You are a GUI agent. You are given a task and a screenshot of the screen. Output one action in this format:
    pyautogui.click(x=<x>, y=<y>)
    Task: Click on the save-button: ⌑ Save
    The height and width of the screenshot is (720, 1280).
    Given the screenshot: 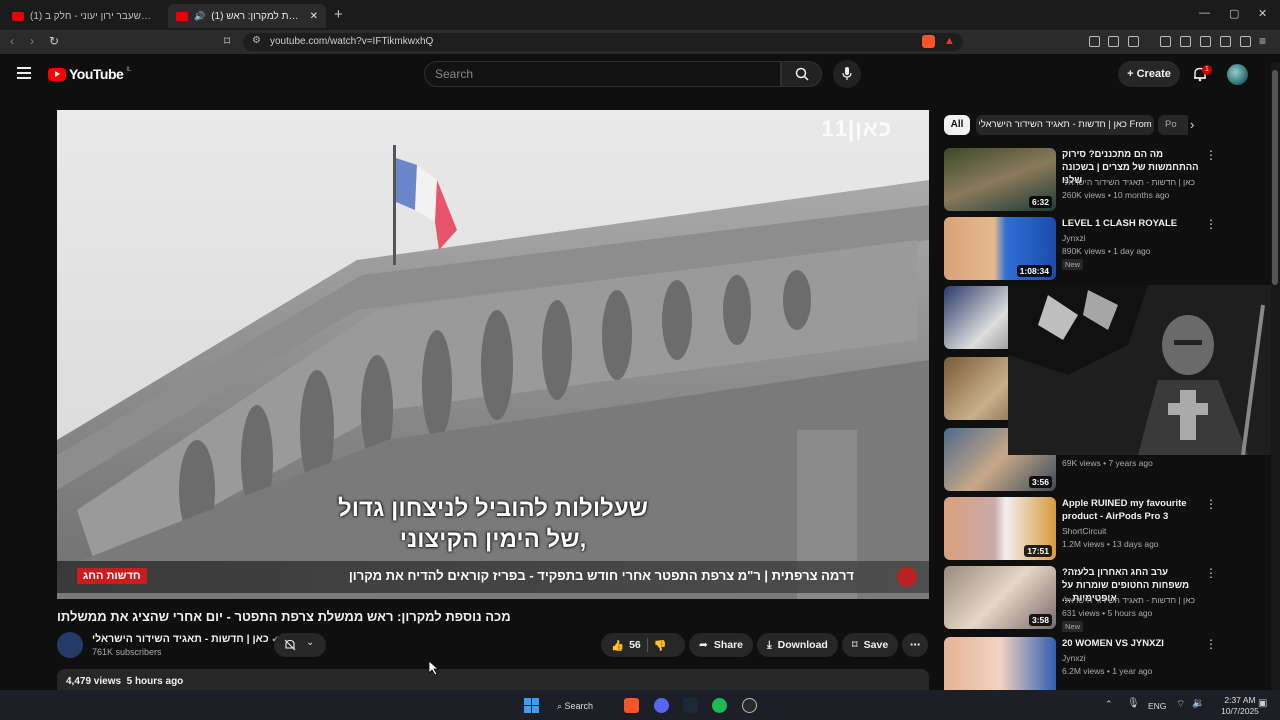 What is the action you would take?
    pyautogui.click(x=870, y=645)
    